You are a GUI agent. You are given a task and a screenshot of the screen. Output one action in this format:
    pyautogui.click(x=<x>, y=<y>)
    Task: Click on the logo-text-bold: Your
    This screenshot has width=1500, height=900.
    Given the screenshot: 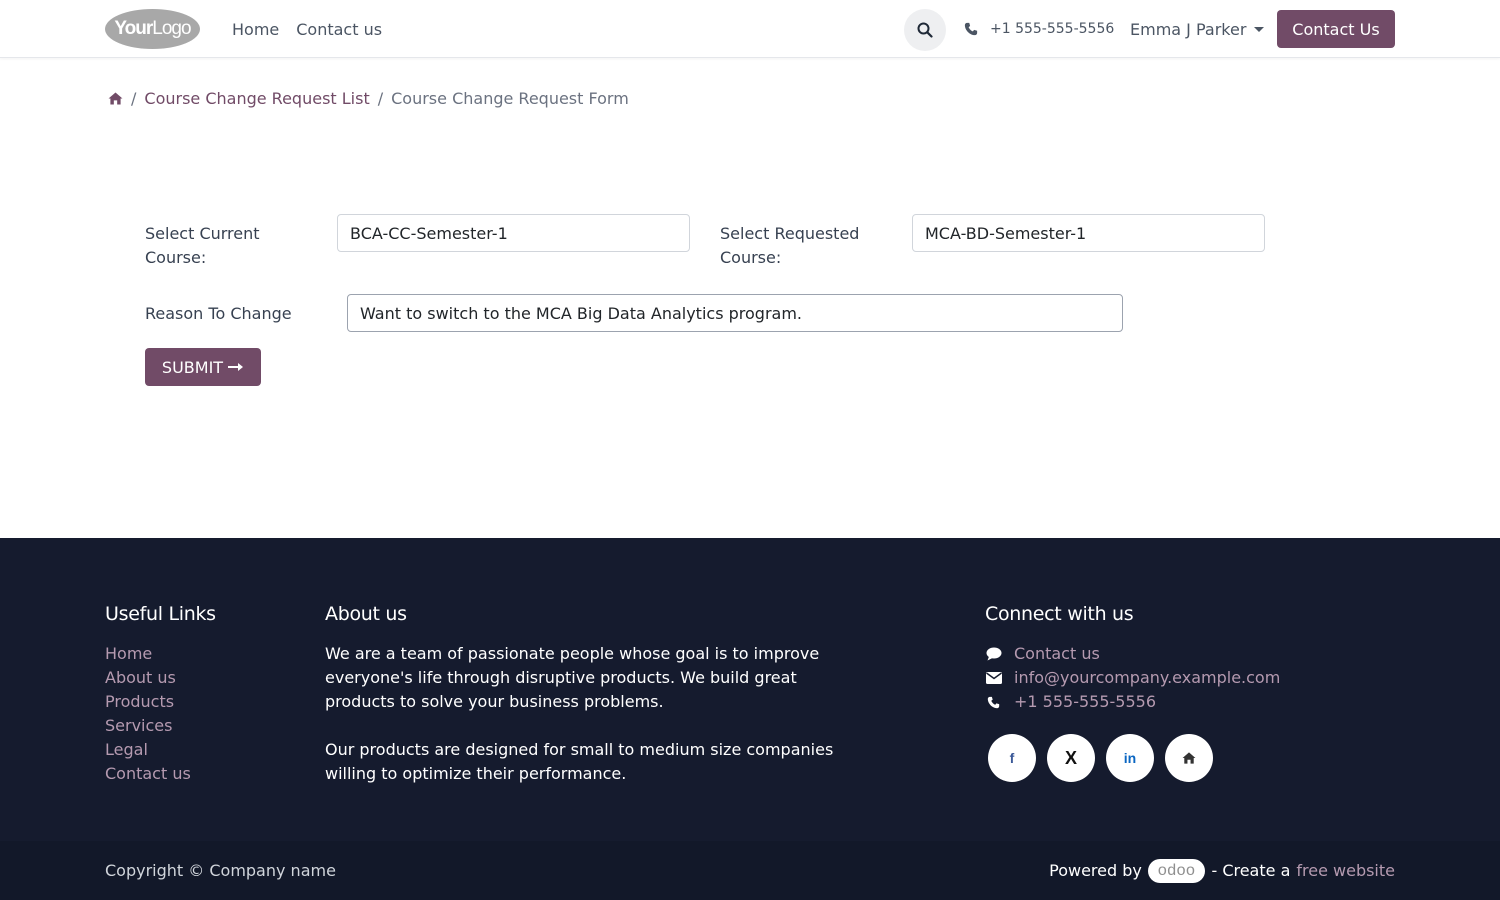 What is the action you would take?
    pyautogui.click(x=133, y=28)
    